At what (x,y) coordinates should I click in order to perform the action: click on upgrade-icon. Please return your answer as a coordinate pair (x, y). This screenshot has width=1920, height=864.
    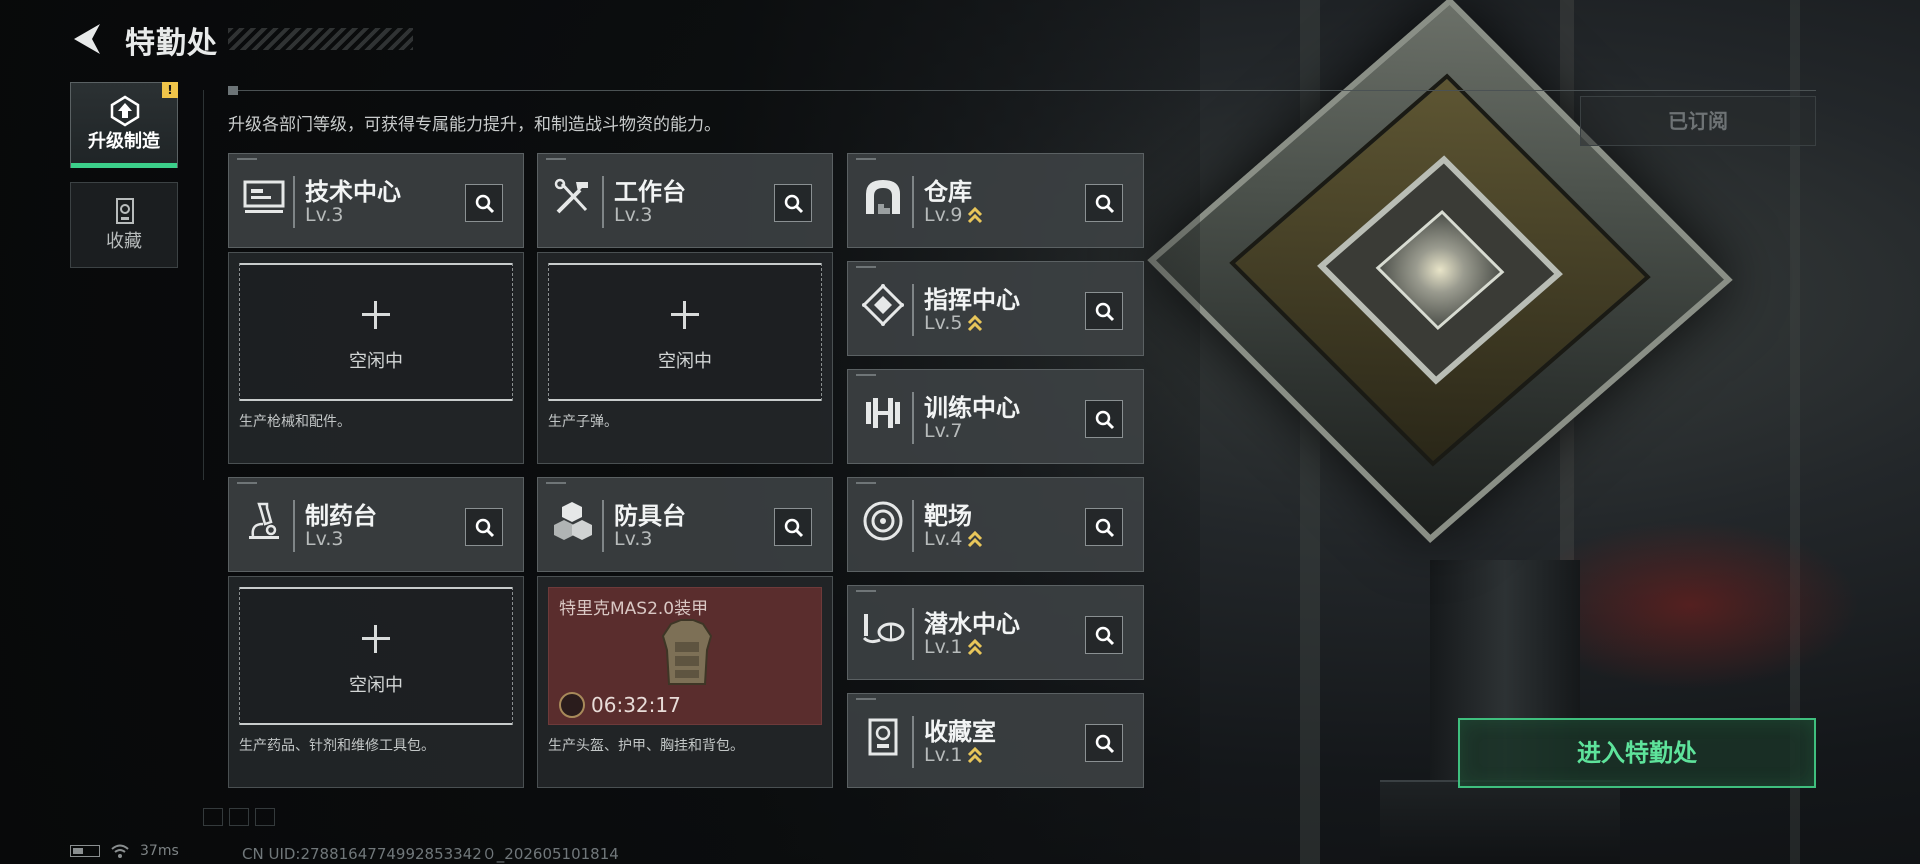
    Looking at the image, I should click on (125, 111).